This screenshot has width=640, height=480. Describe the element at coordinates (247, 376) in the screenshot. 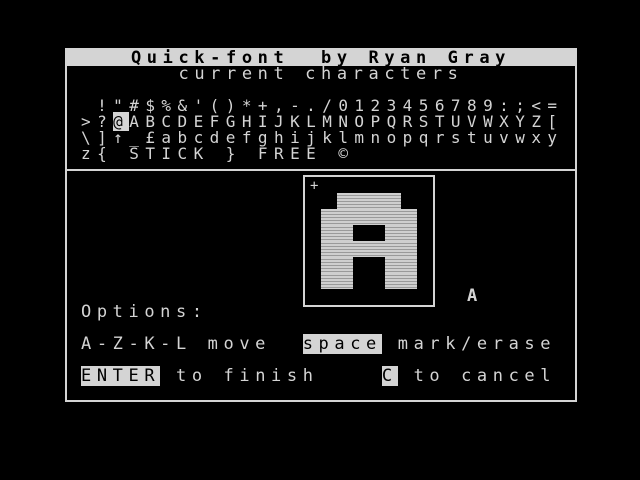

I see `enter-key-action: to finish` at that location.